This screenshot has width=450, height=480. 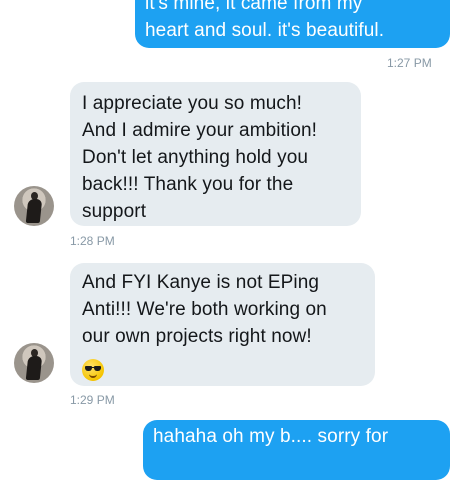 I want to click on message-text-line: I appreciate you so much!, so click(x=192, y=103).